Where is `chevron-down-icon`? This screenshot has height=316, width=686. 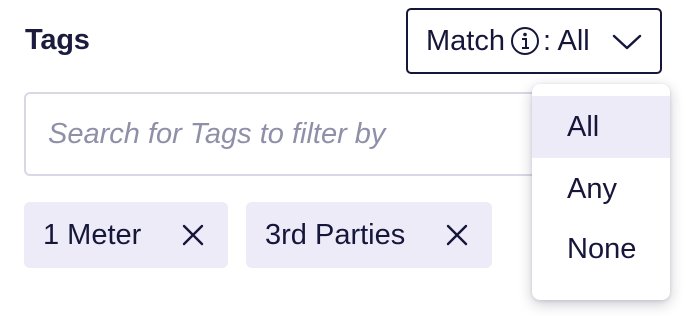
chevron-down-icon is located at coordinates (627, 42).